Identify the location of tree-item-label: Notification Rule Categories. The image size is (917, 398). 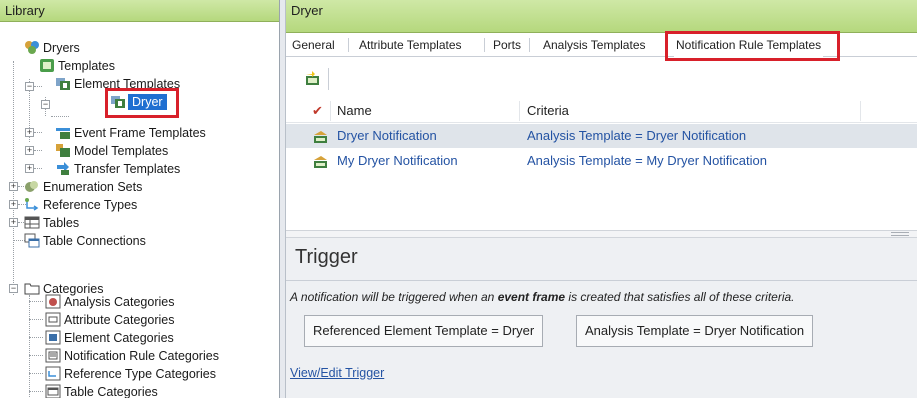
(141, 355).